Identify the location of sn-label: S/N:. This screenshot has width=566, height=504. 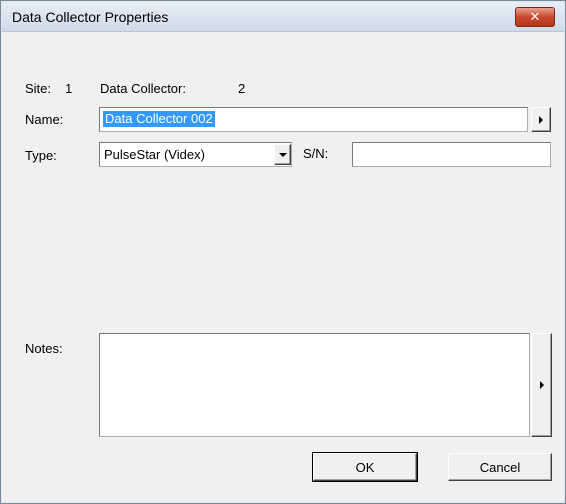
(316, 153).